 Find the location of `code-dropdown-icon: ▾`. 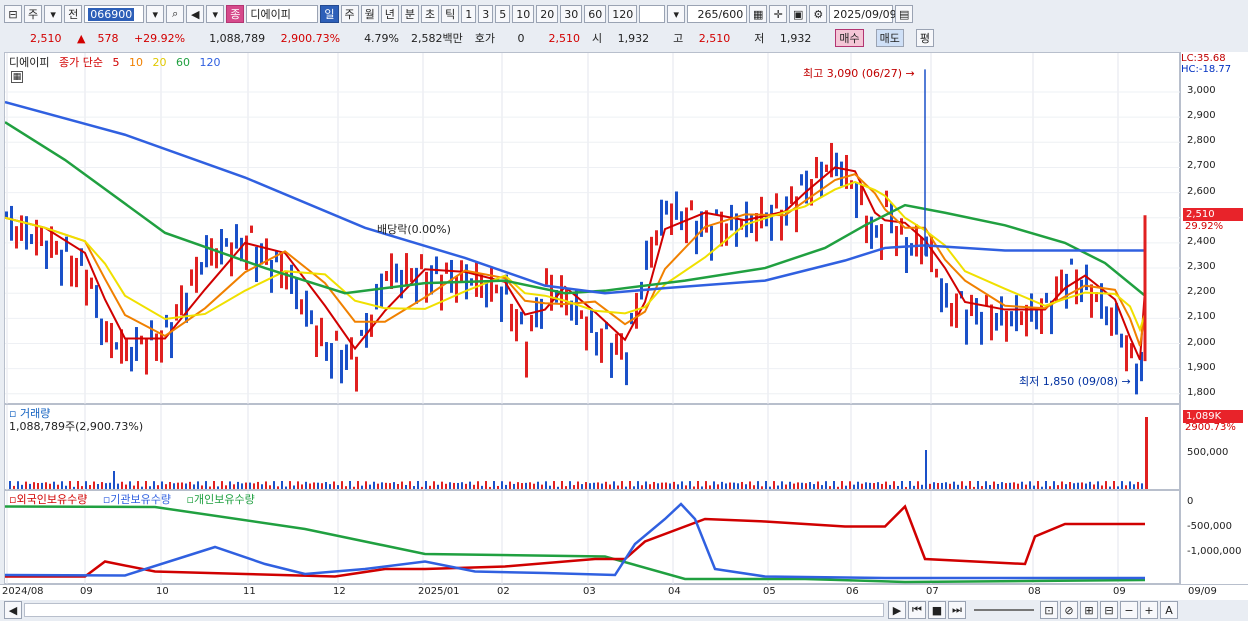

code-dropdown-icon: ▾ is located at coordinates (155, 14).